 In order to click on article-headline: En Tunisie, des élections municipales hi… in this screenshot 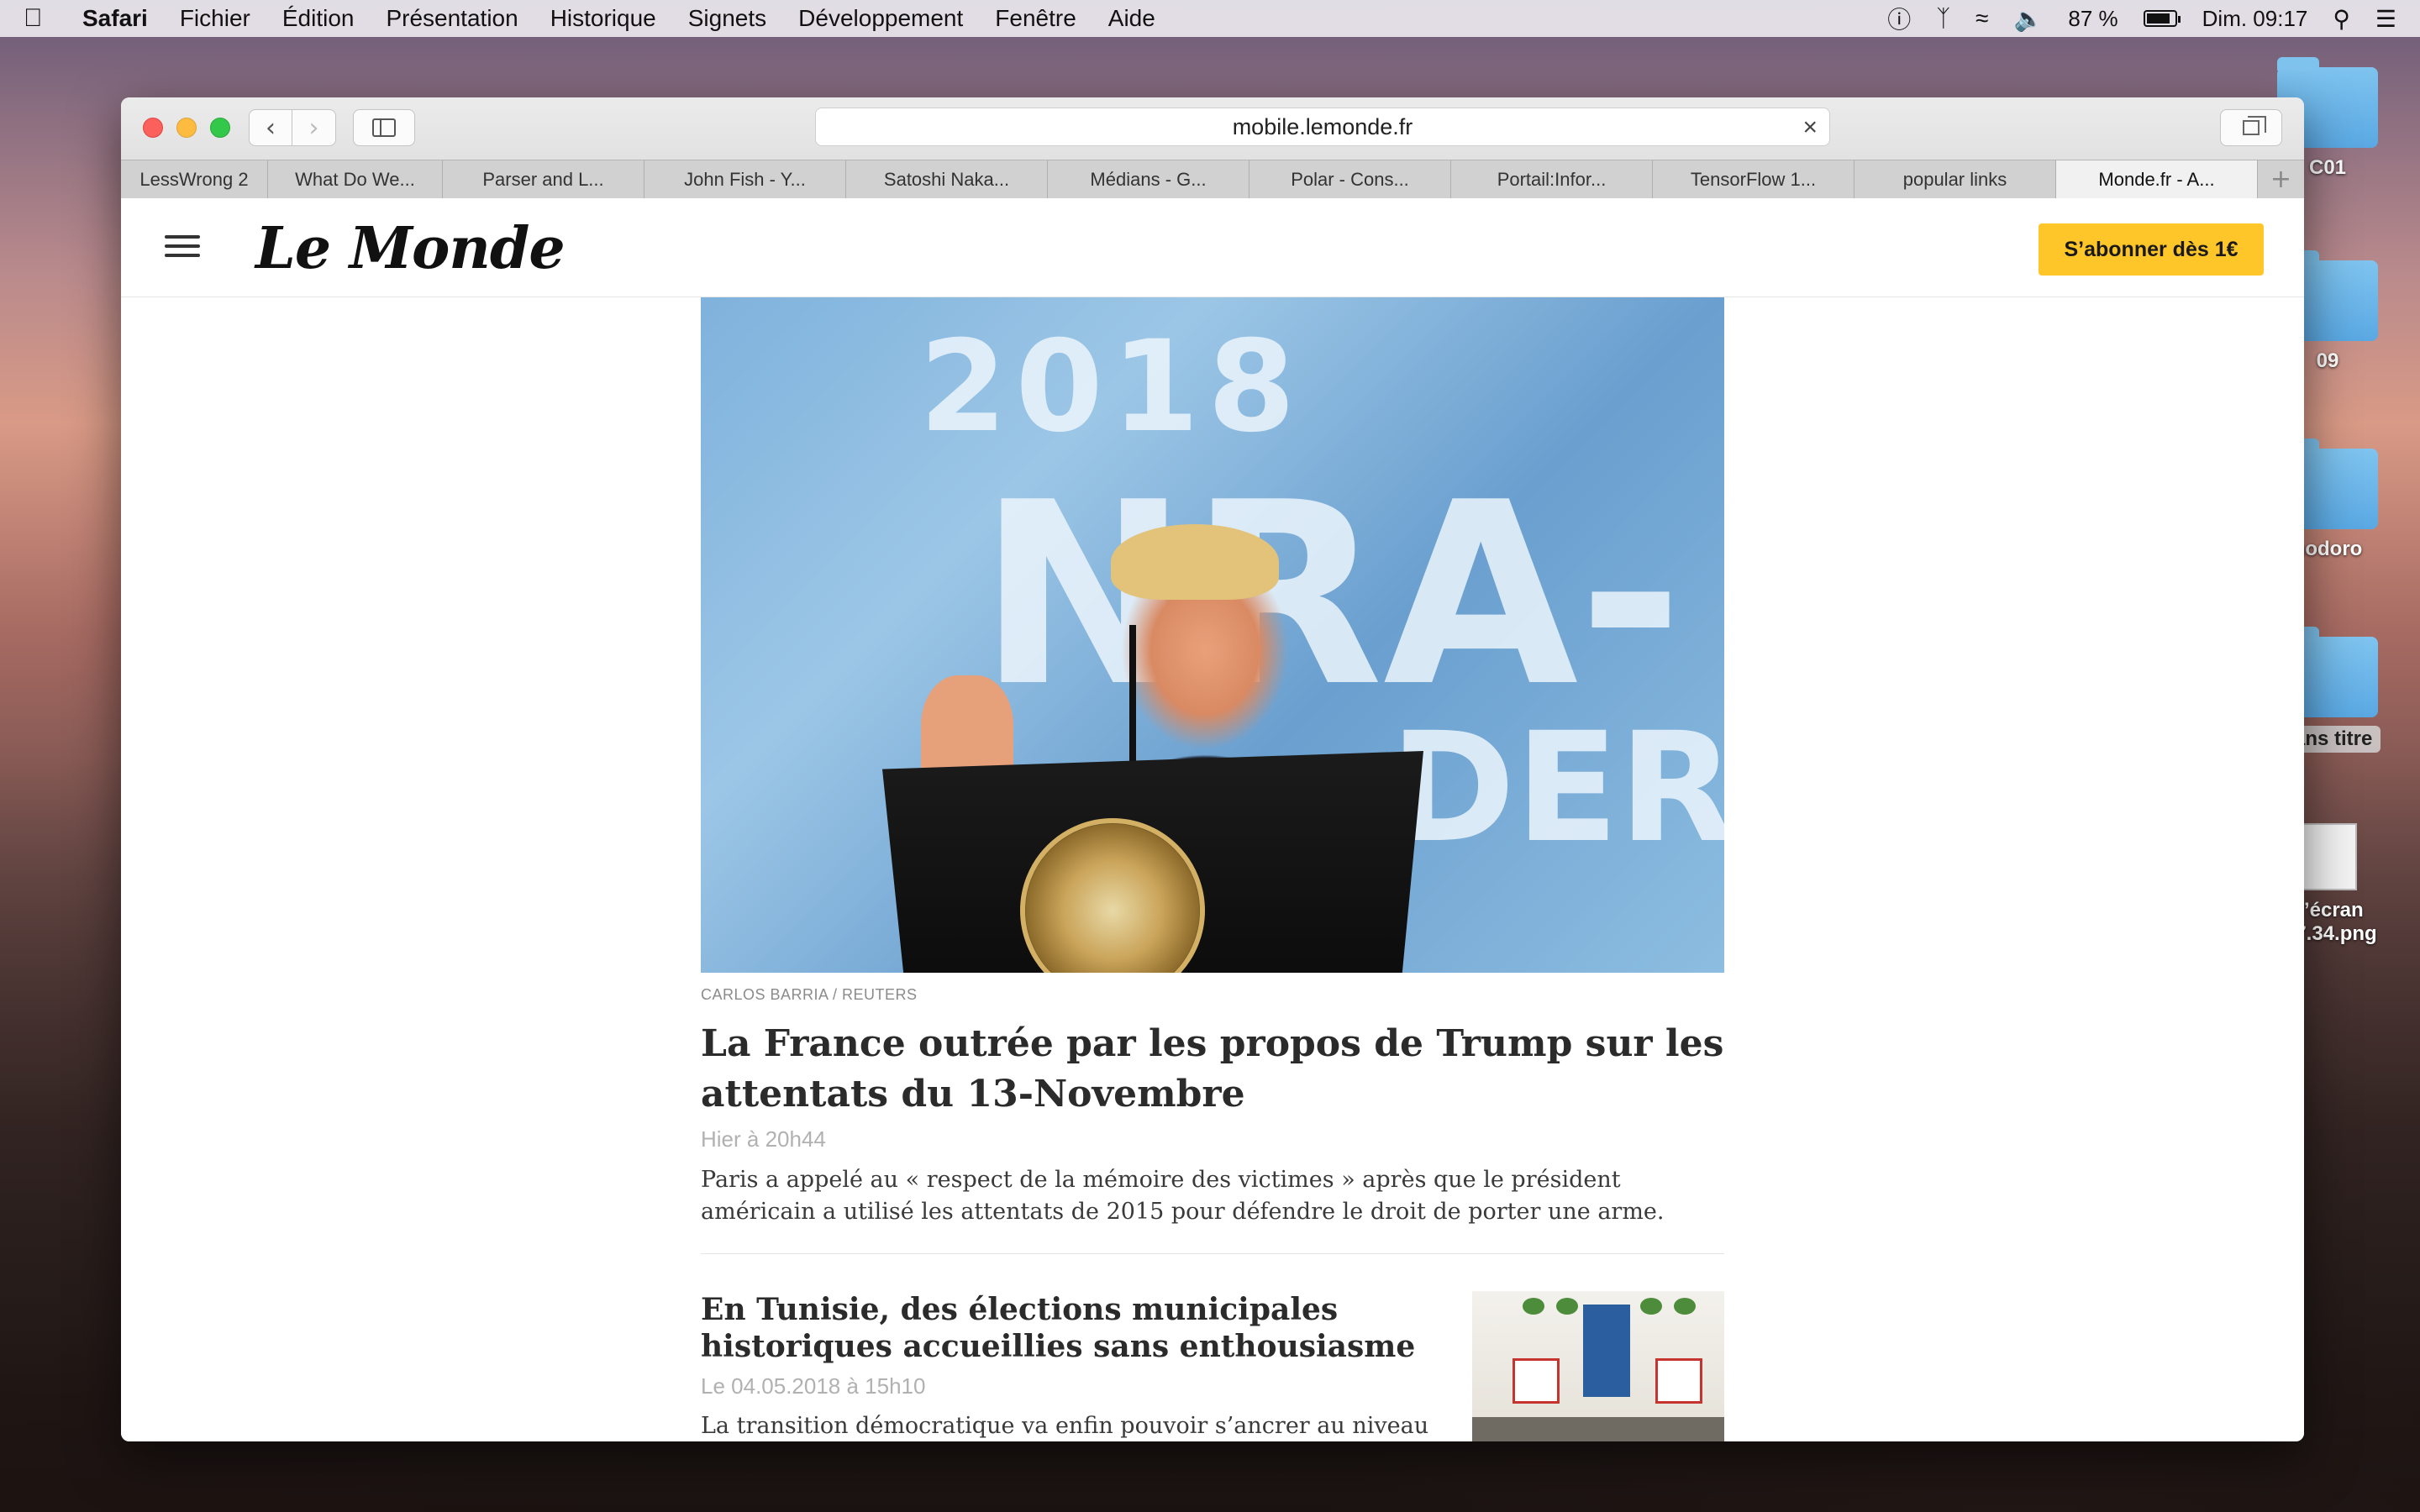, I will do `click(1071, 1347)`.